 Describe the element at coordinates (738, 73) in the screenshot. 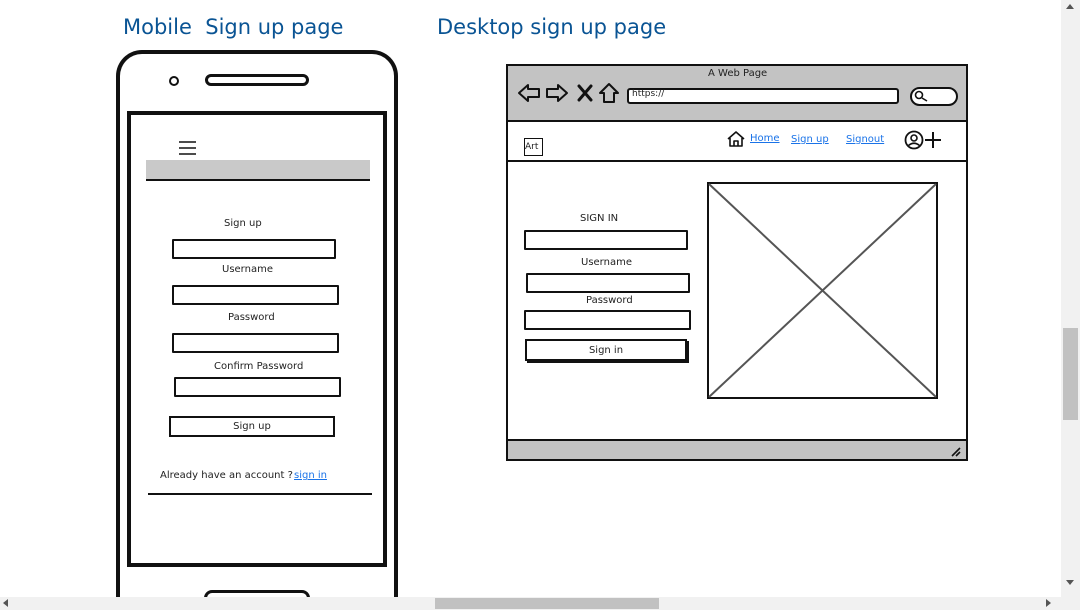

I see `browser-window-title: A Web Page` at that location.